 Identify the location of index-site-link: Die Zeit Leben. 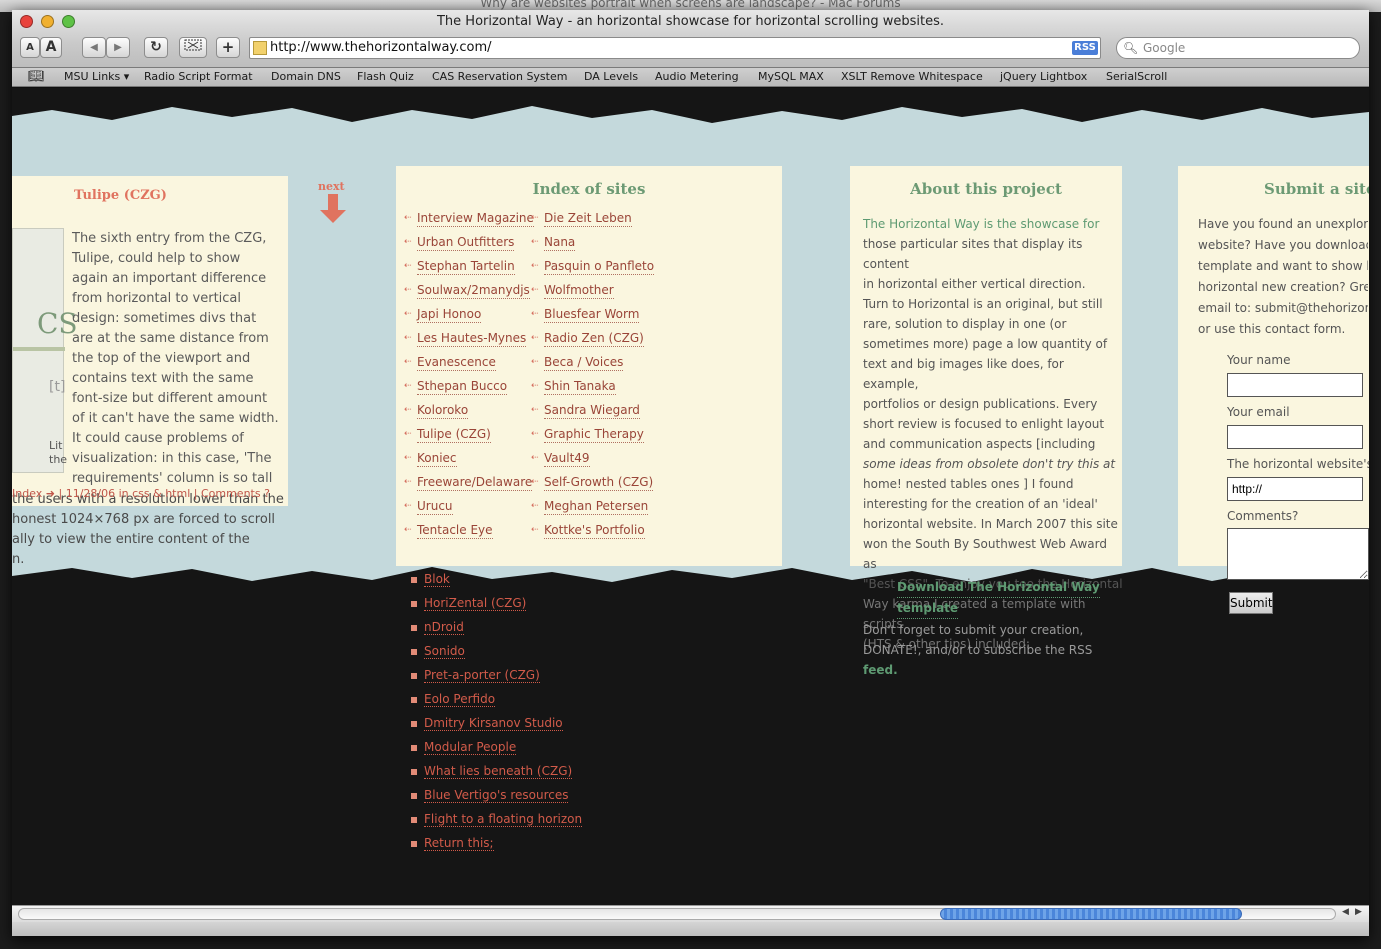
(588, 219).